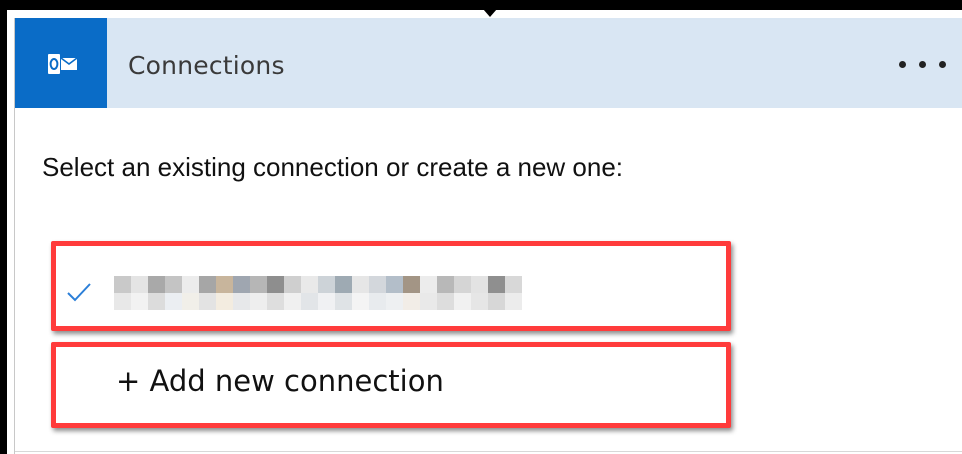 The width and height of the screenshot is (962, 454). Describe the element at coordinates (488, 451) in the screenshot. I see `card-bottom-divider` at that location.